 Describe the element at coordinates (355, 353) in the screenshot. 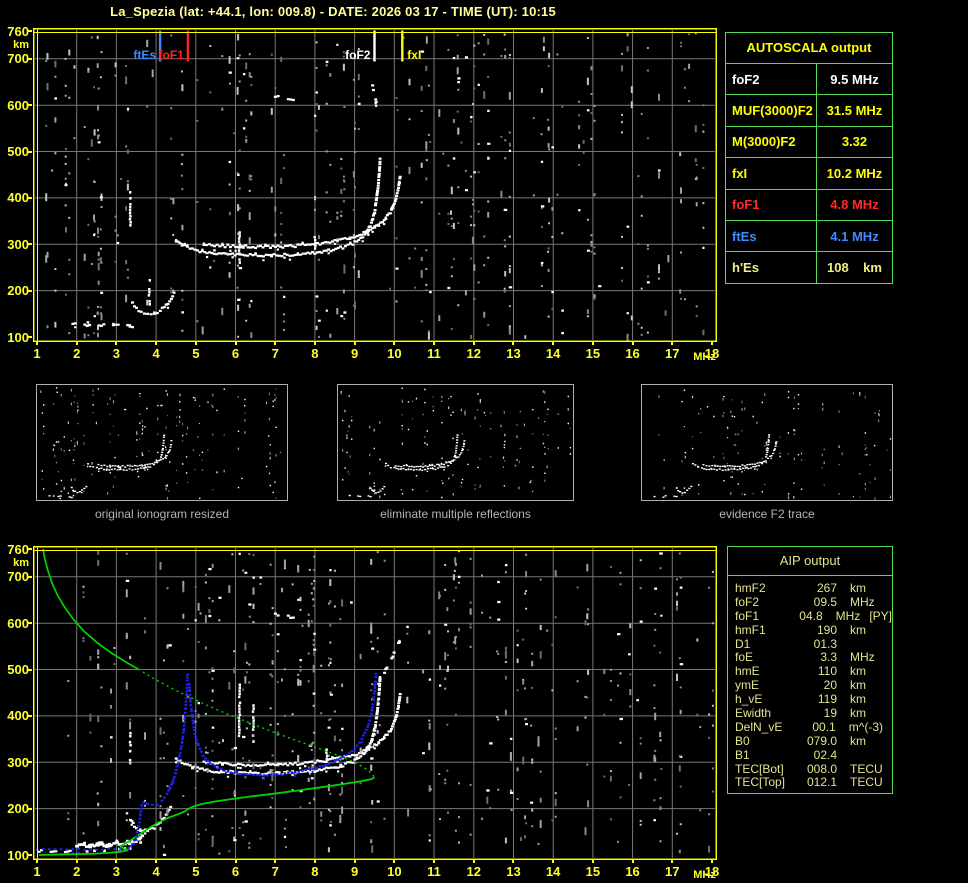

I see `x-tick-label: 9` at that location.